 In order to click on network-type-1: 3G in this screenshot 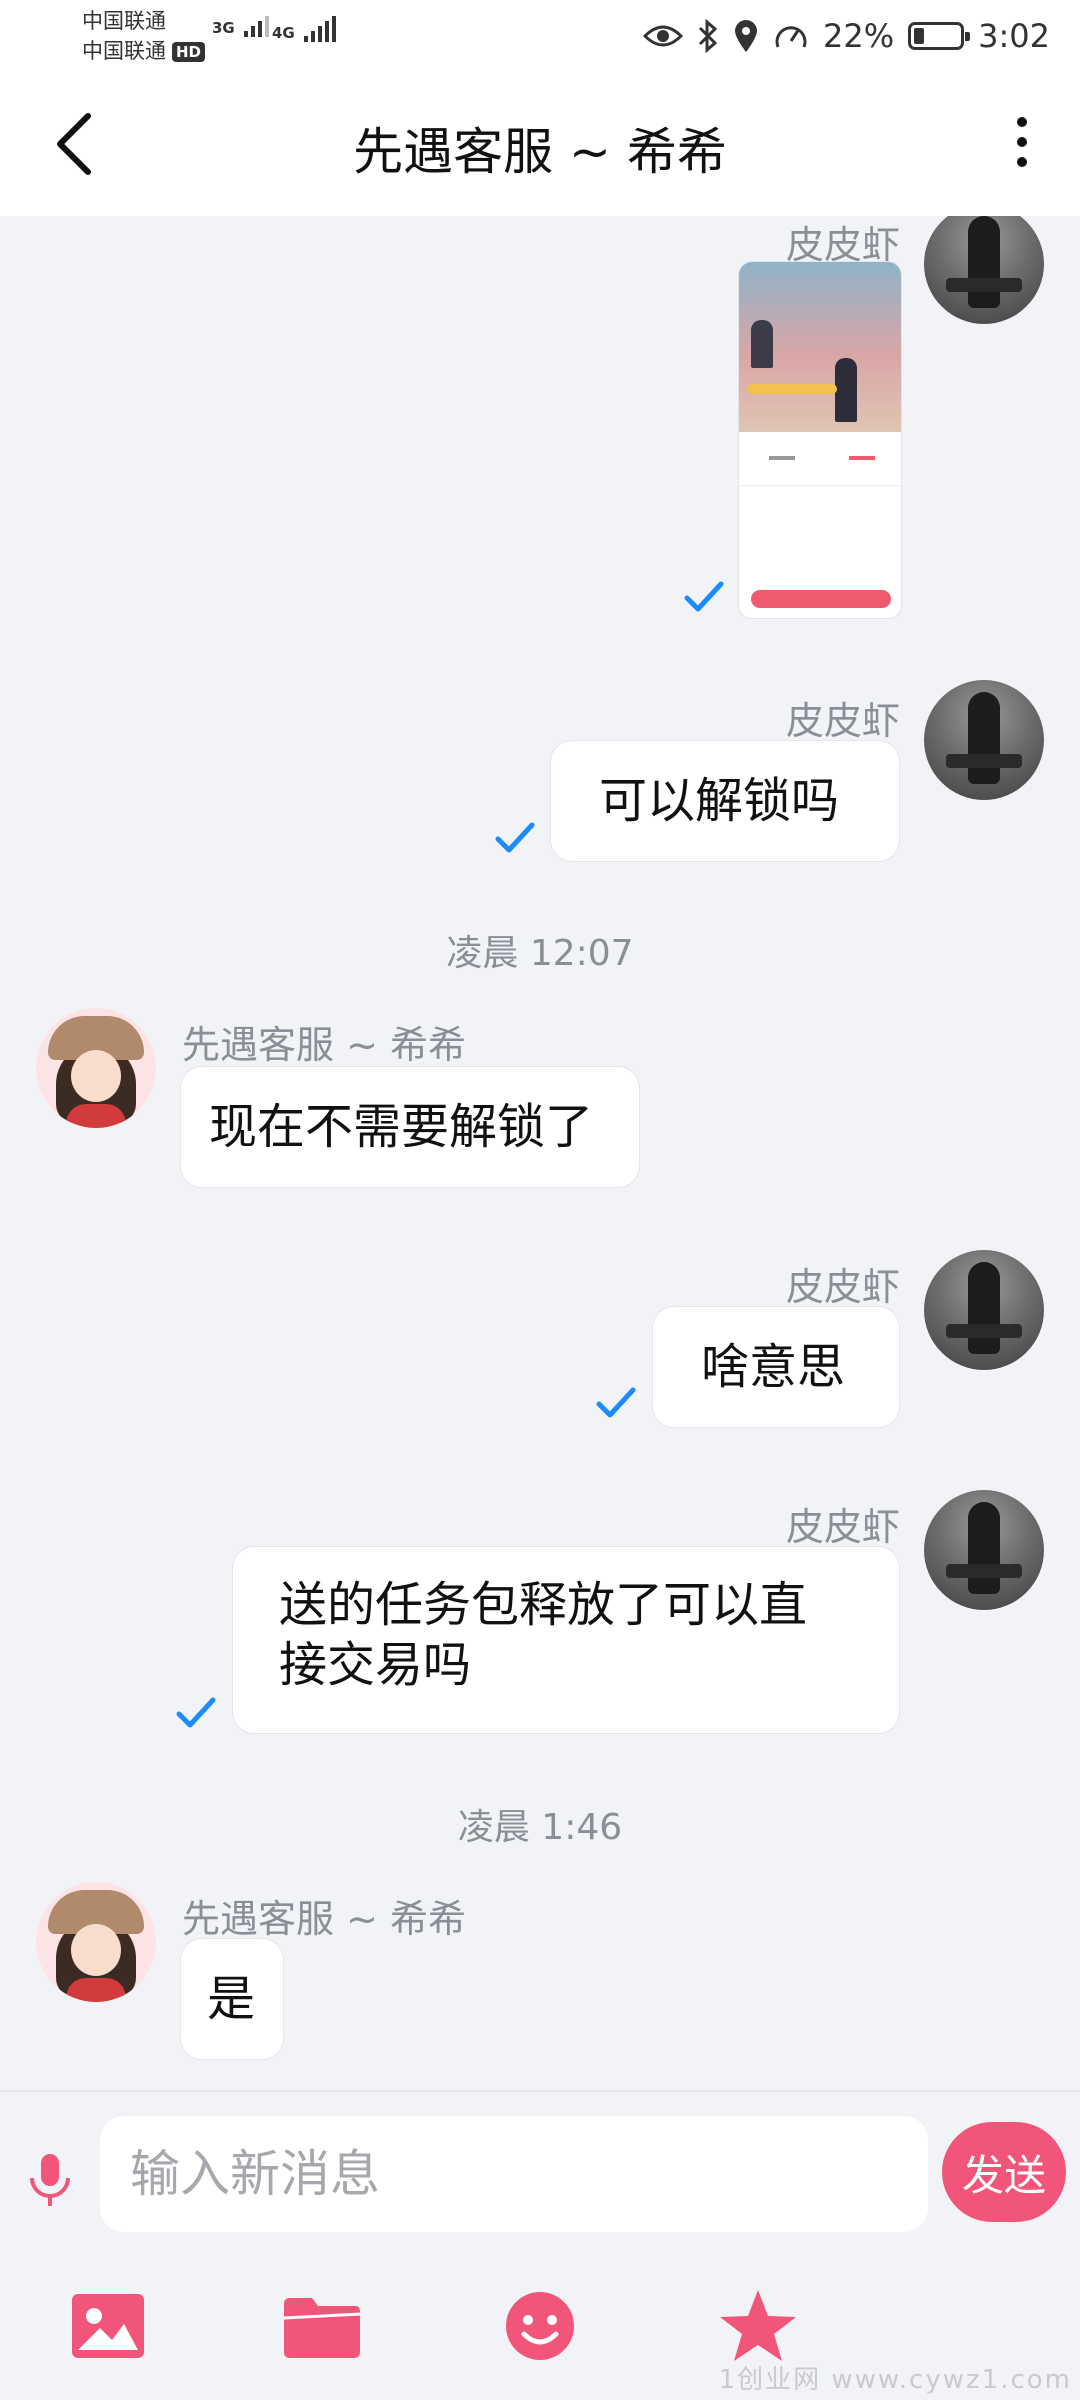, I will do `click(223, 28)`.